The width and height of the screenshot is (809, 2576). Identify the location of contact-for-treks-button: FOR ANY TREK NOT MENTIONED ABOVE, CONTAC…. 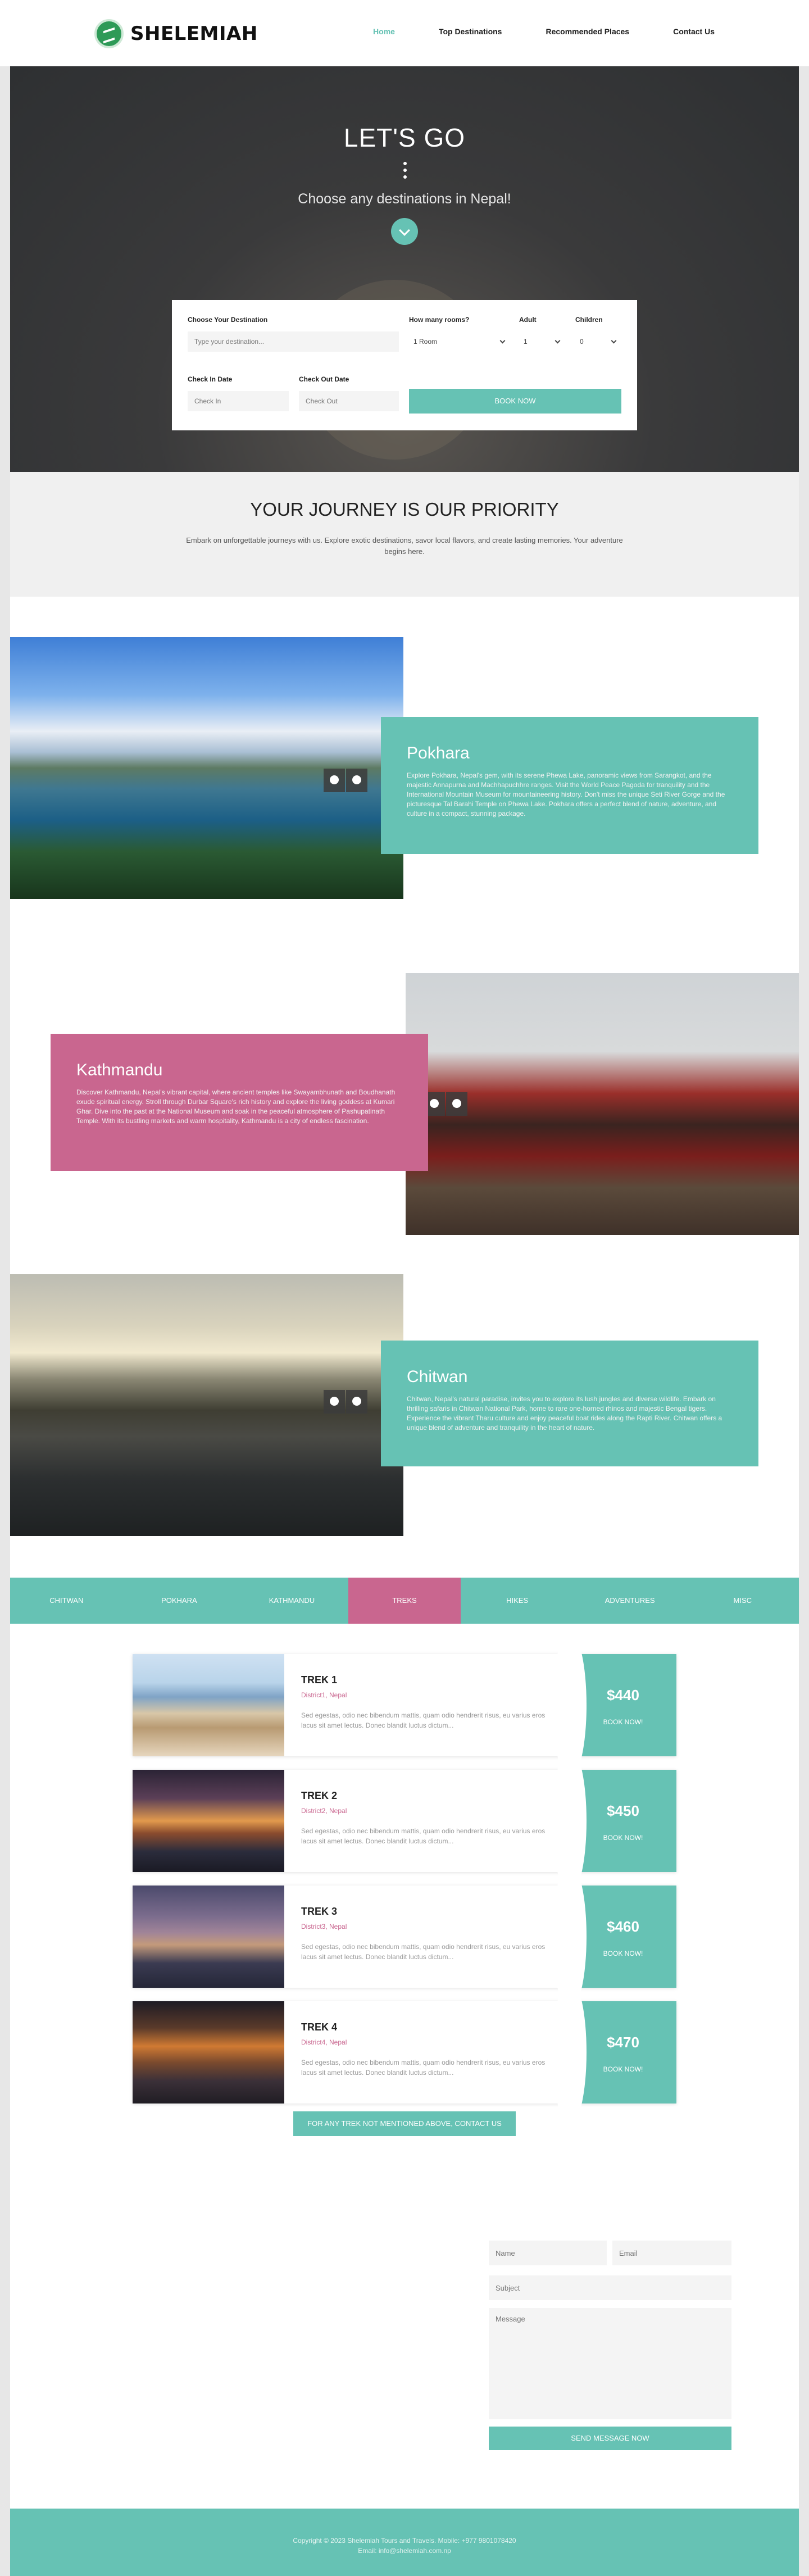
(404, 2124).